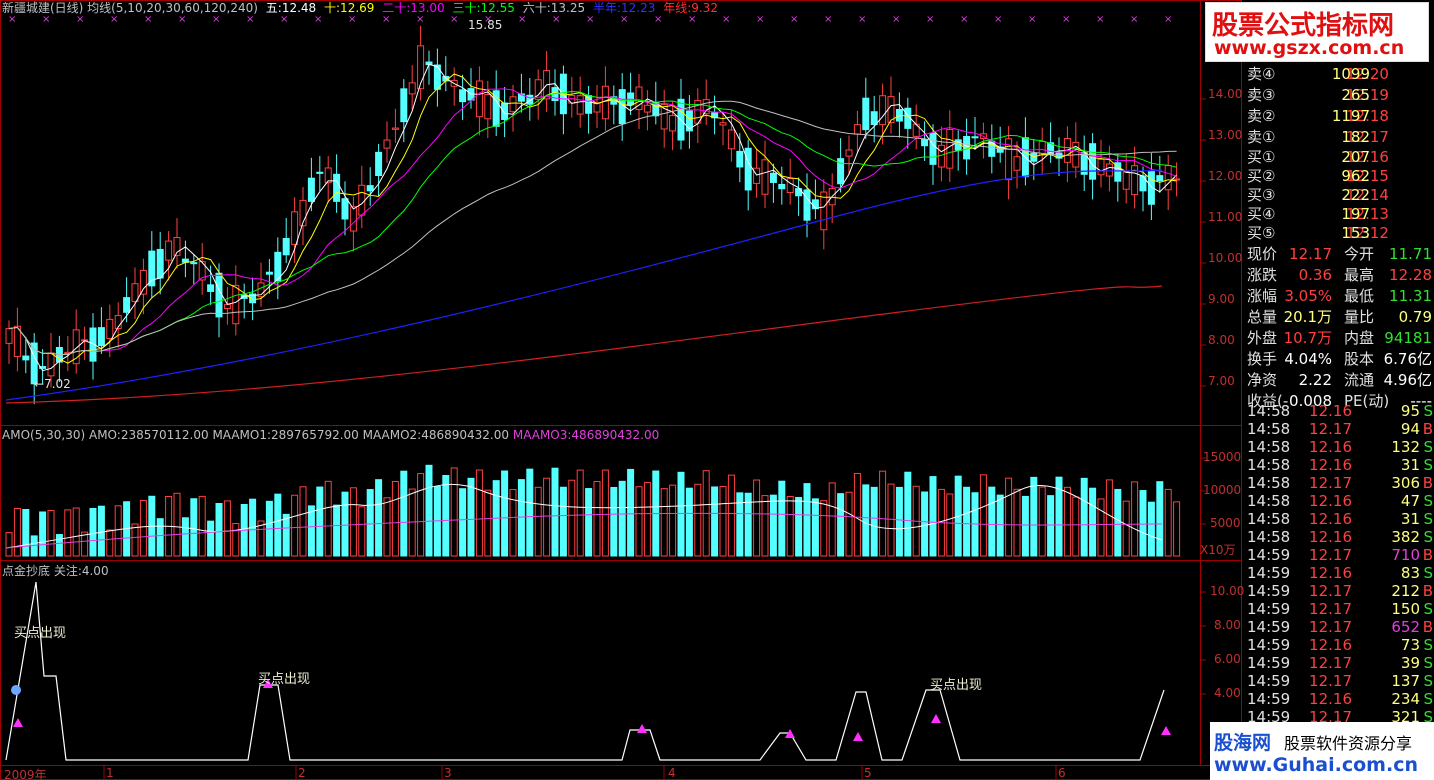 The image size is (1434, 780). Describe the element at coordinates (554, 8) in the screenshot. I see `ma60-value: 六十:13.25` at that location.